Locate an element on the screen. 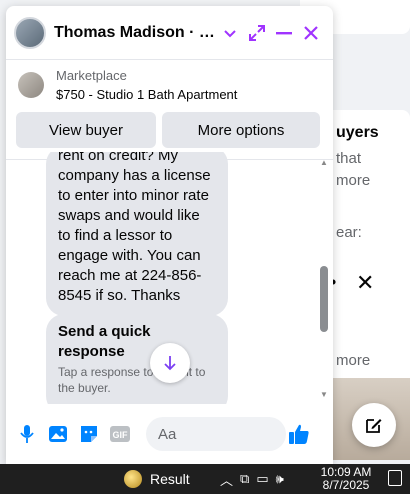  quick-response-title: Send a quick response is located at coordinates (104, 341).